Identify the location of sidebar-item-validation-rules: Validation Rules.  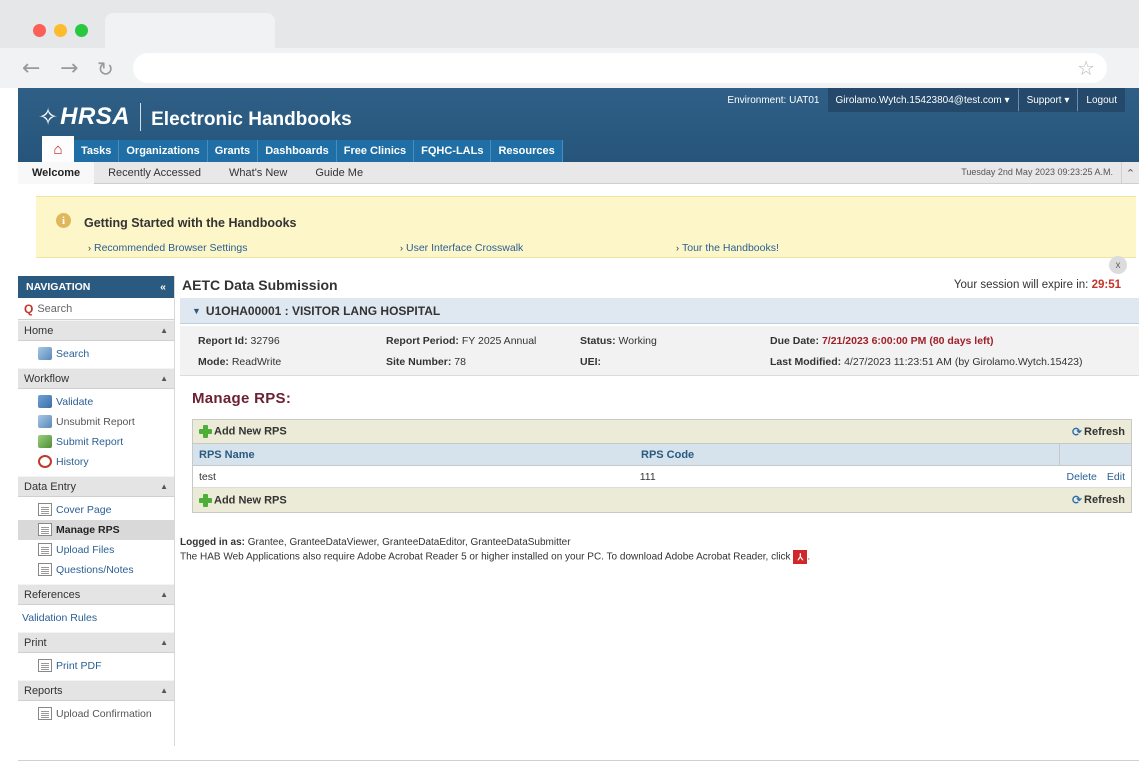
(96, 618).